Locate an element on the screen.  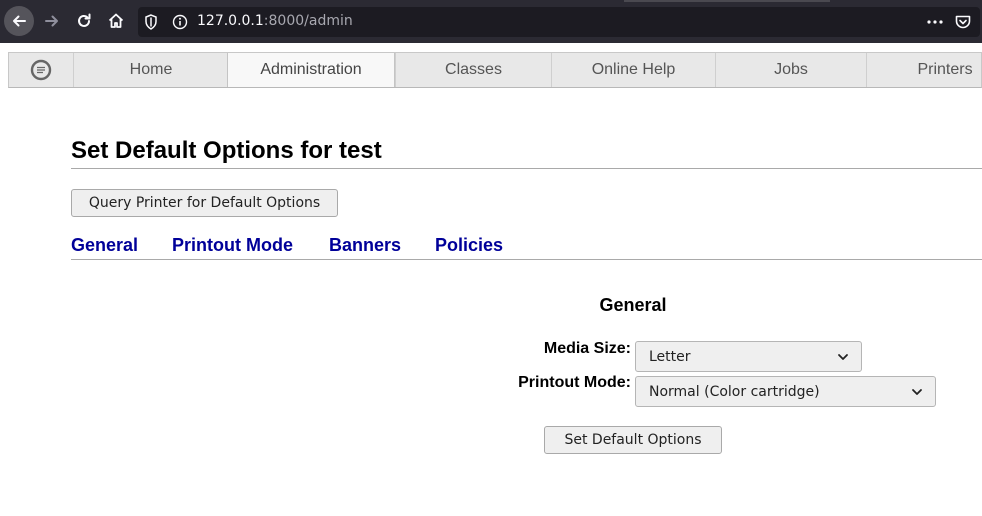
section-link-printout-mode: Printout Mode is located at coordinates (232, 245).